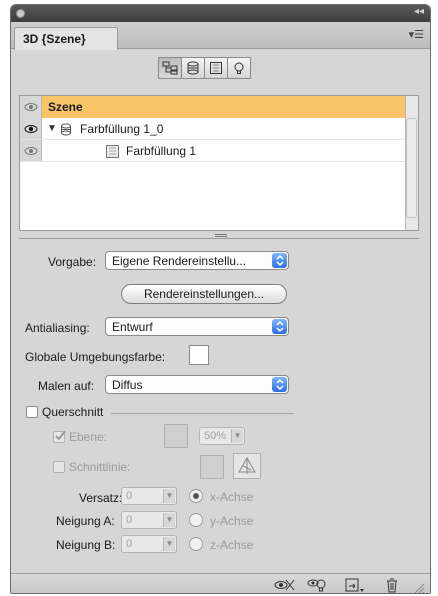 This screenshot has height=596, width=438. What do you see at coordinates (20, 13) in the screenshot?
I see `close-panel-button` at bounding box center [20, 13].